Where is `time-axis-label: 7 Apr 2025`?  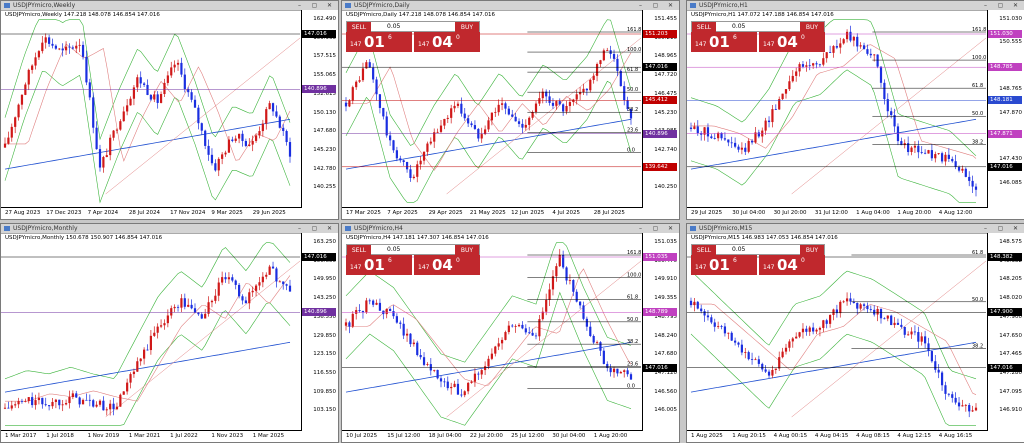 time-axis-label: 7 Apr 2025 is located at coordinates (402, 213).